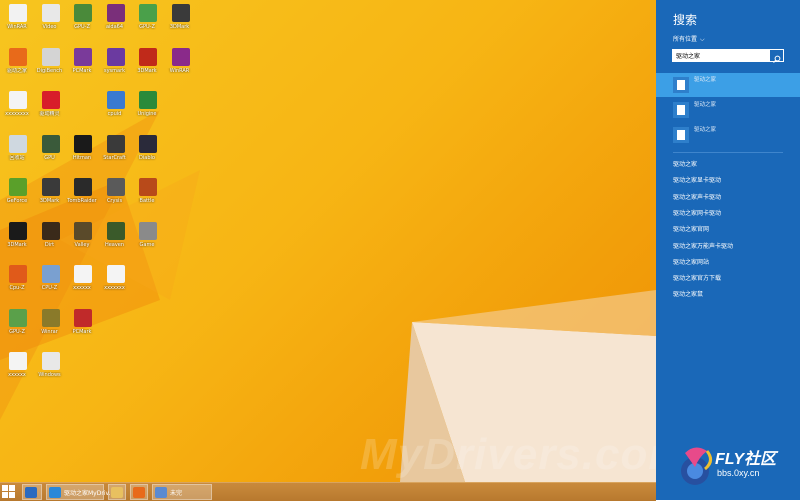 This screenshot has height=501, width=800. Describe the element at coordinates (82, 195) in the screenshot. I see `desktop-icon: TombRaider` at that location.